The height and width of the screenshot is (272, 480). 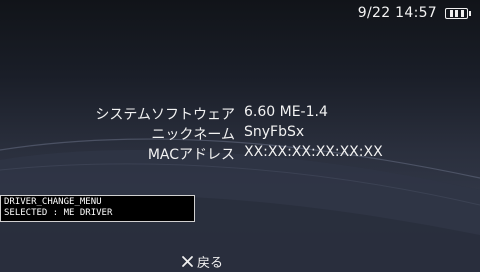 I want to click on driver-selected-text: SELECTED : ME DRIVER, so click(x=58, y=213).